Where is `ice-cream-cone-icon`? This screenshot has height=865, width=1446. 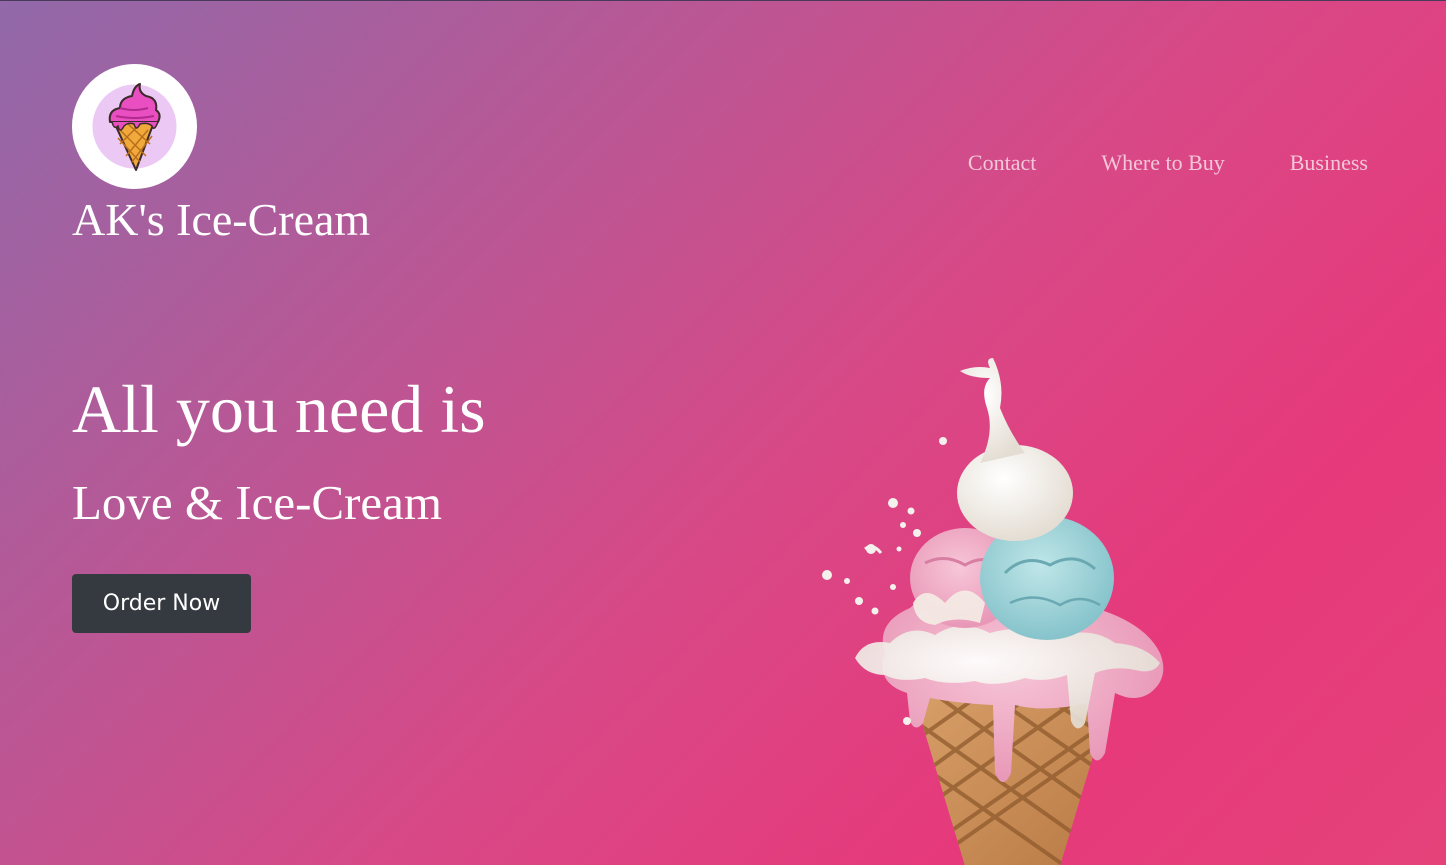 ice-cream-cone-icon is located at coordinates (134, 127).